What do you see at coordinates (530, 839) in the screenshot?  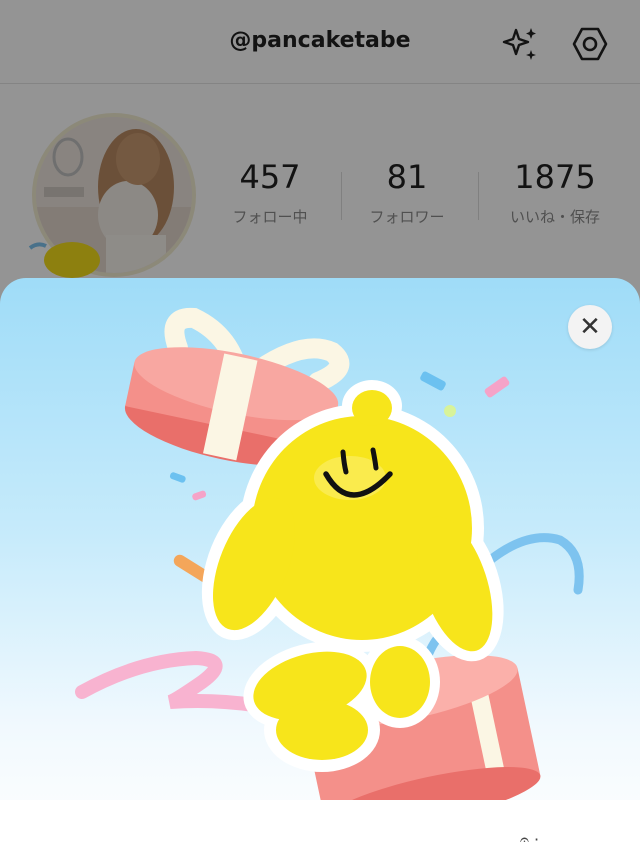 I see `footer-text: 𝄐 ·` at bounding box center [530, 839].